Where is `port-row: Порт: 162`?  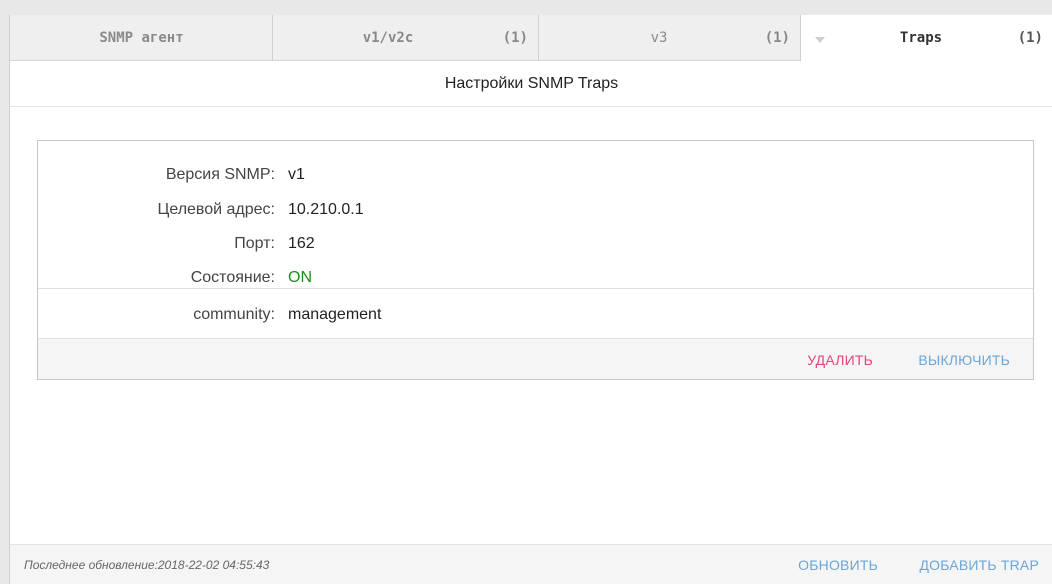
port-row: Порт: 162 is located at coordinates (535, 247).